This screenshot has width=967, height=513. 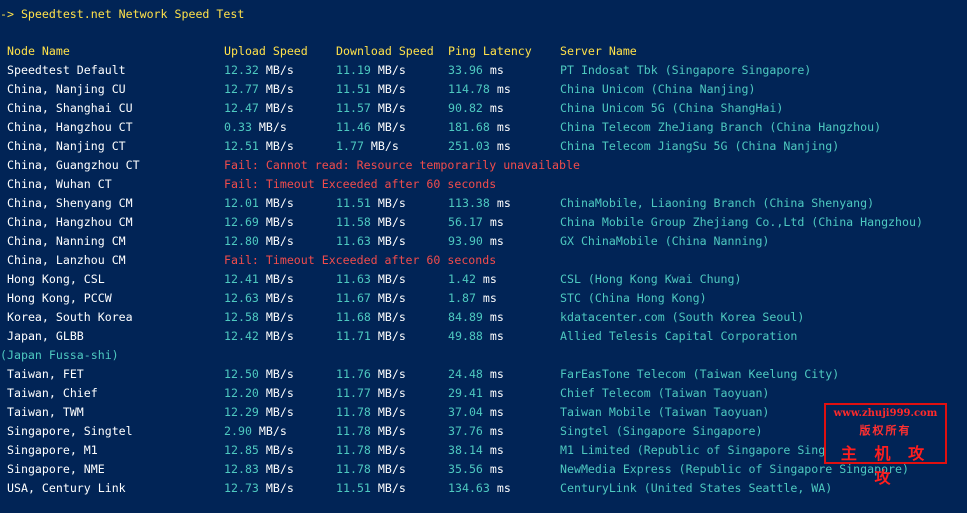 I want to click on ping-value: 1.42, so click(x=462, y=279).